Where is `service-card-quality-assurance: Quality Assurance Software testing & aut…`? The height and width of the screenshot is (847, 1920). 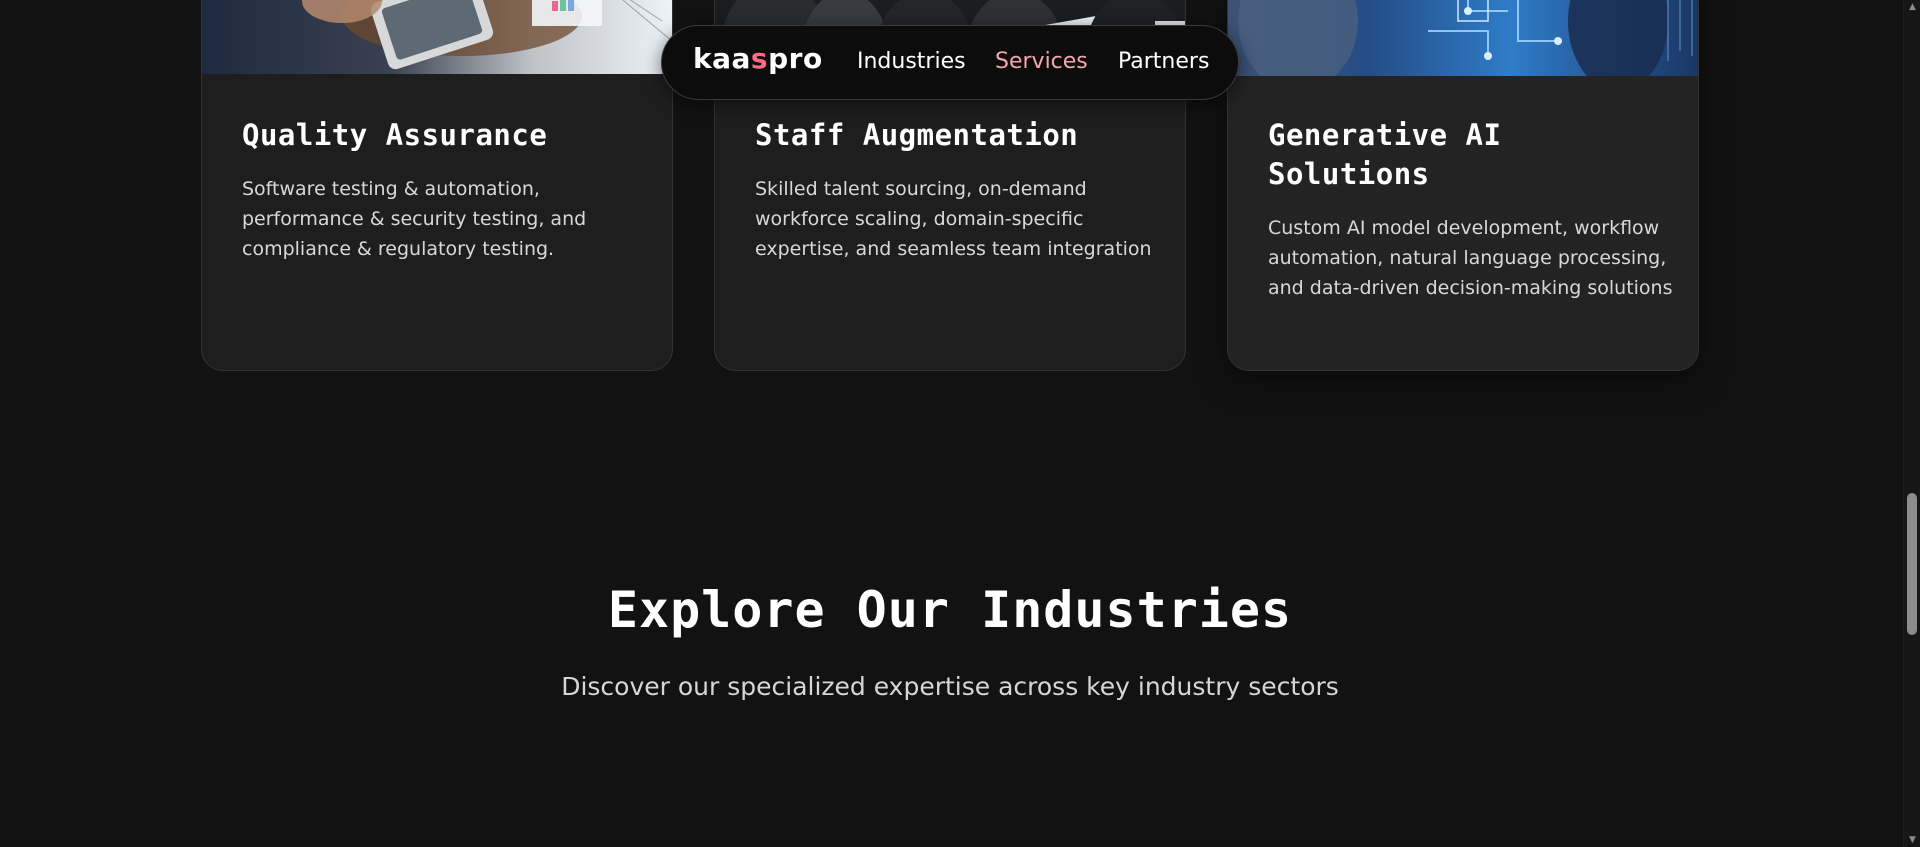
service-card-quality-assurance: Quality Assurance Software testing & aut… is located at coordinates (437, 185).